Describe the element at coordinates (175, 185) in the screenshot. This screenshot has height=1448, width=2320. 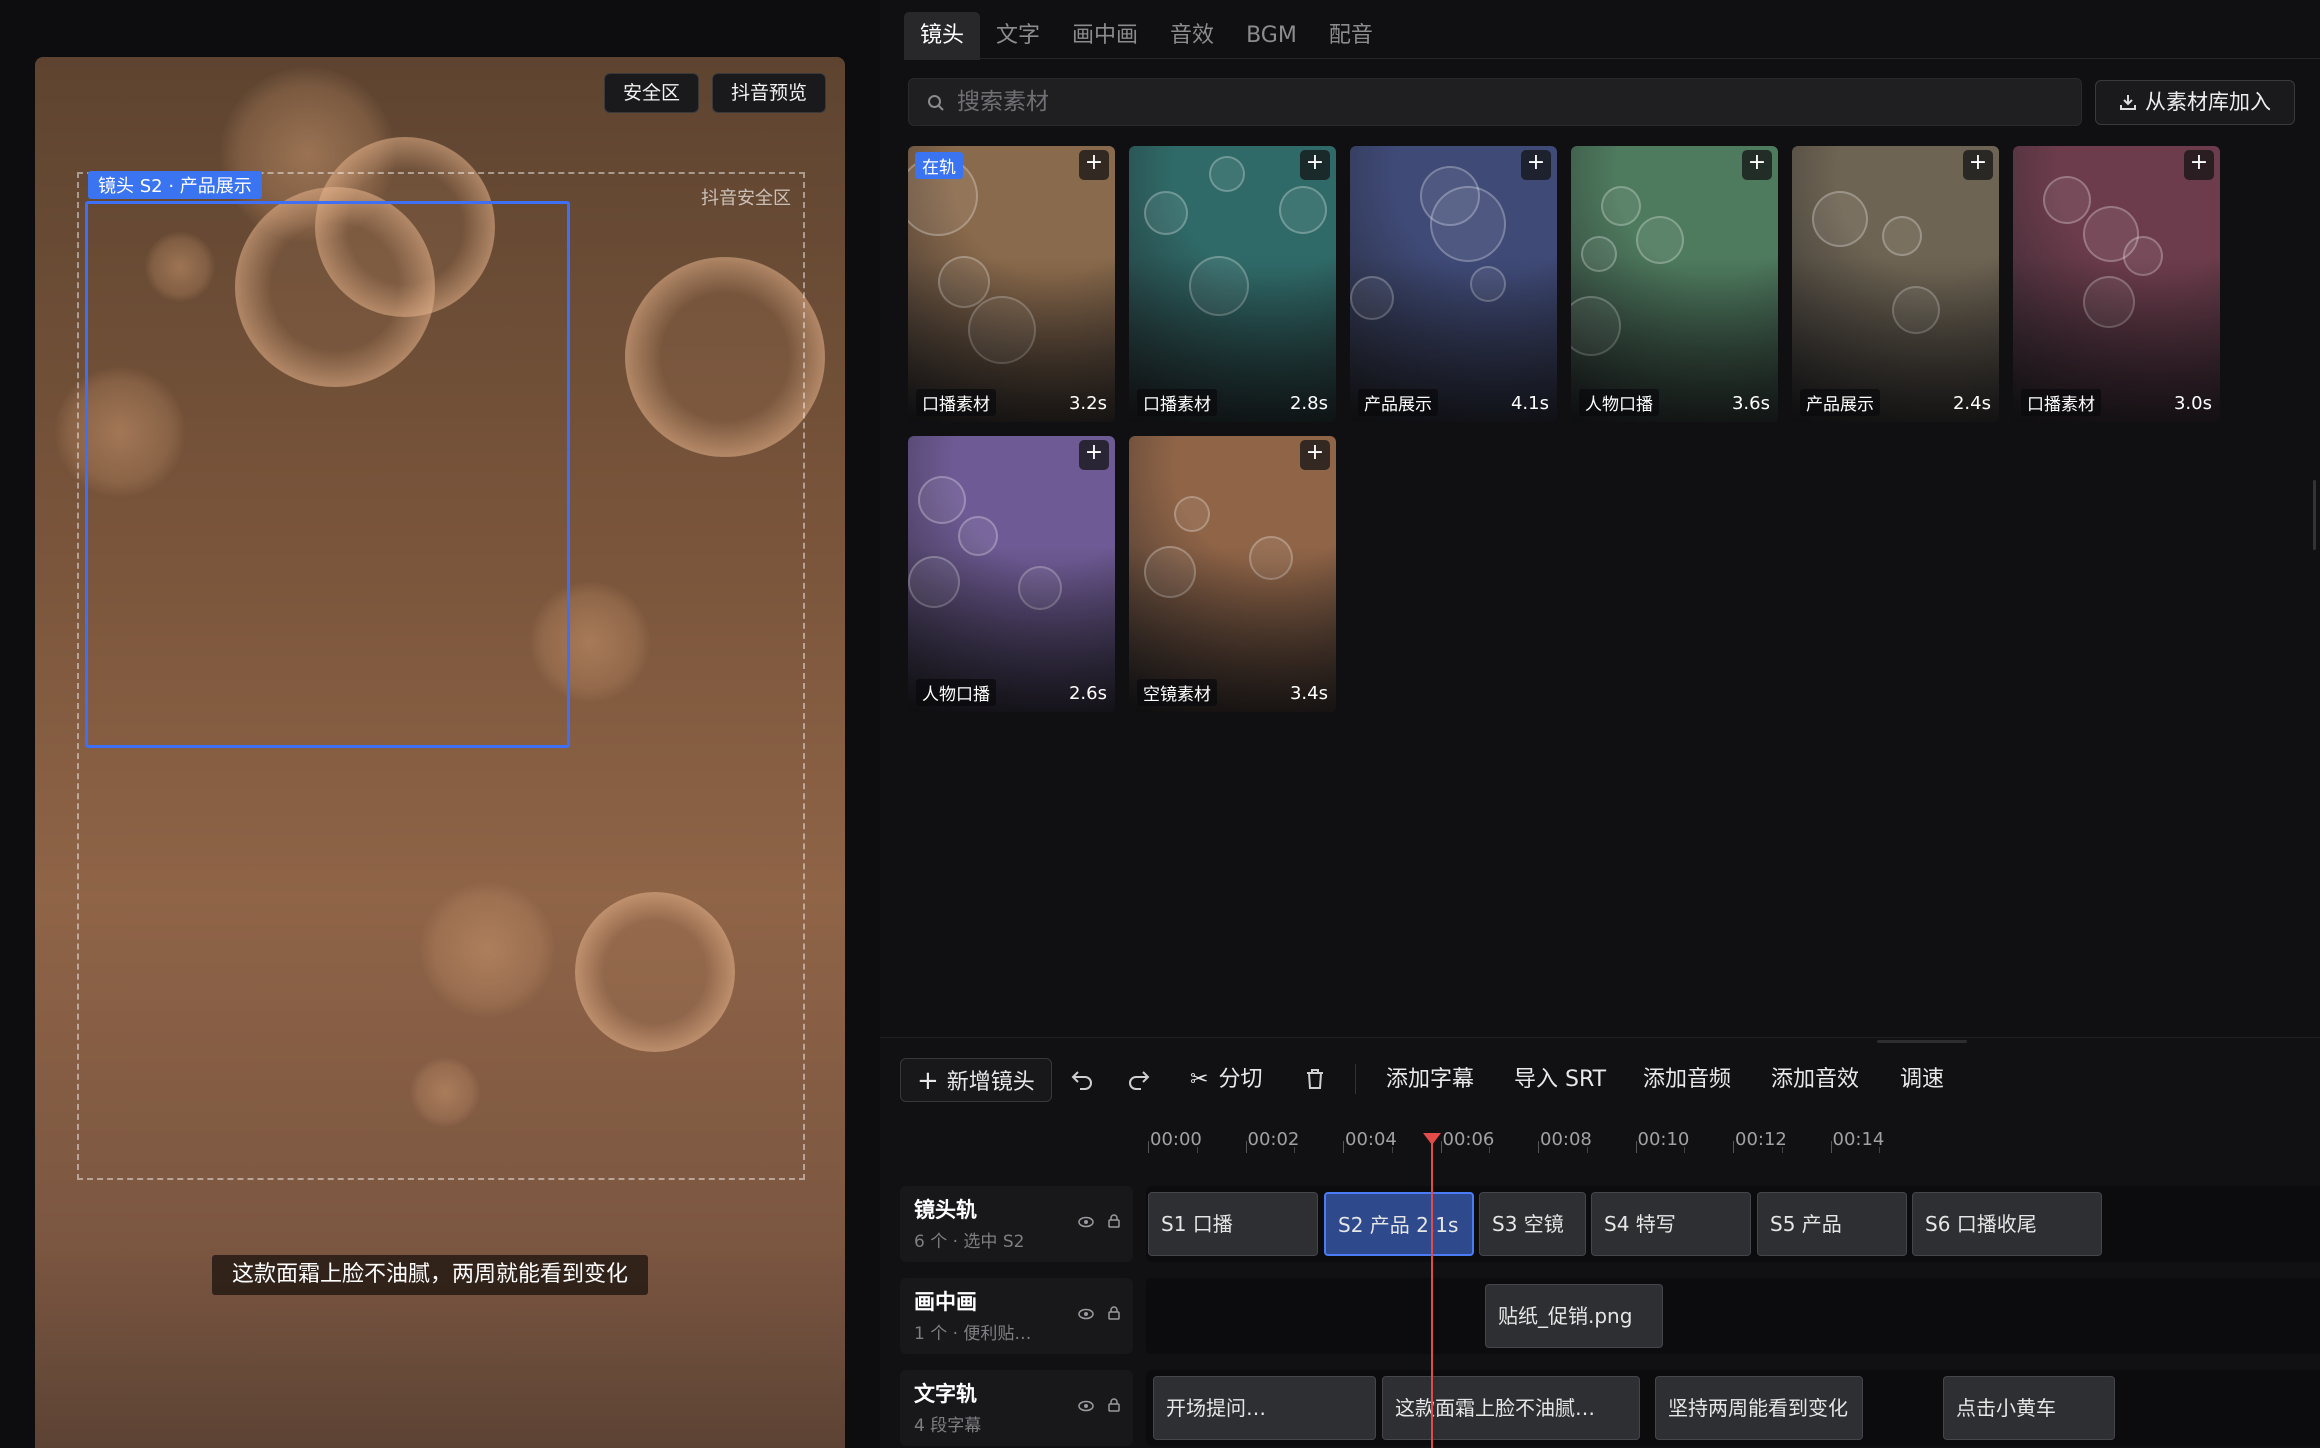
I see `selected-shot-tag: 镜头 S2 · 产品展示` at that location.